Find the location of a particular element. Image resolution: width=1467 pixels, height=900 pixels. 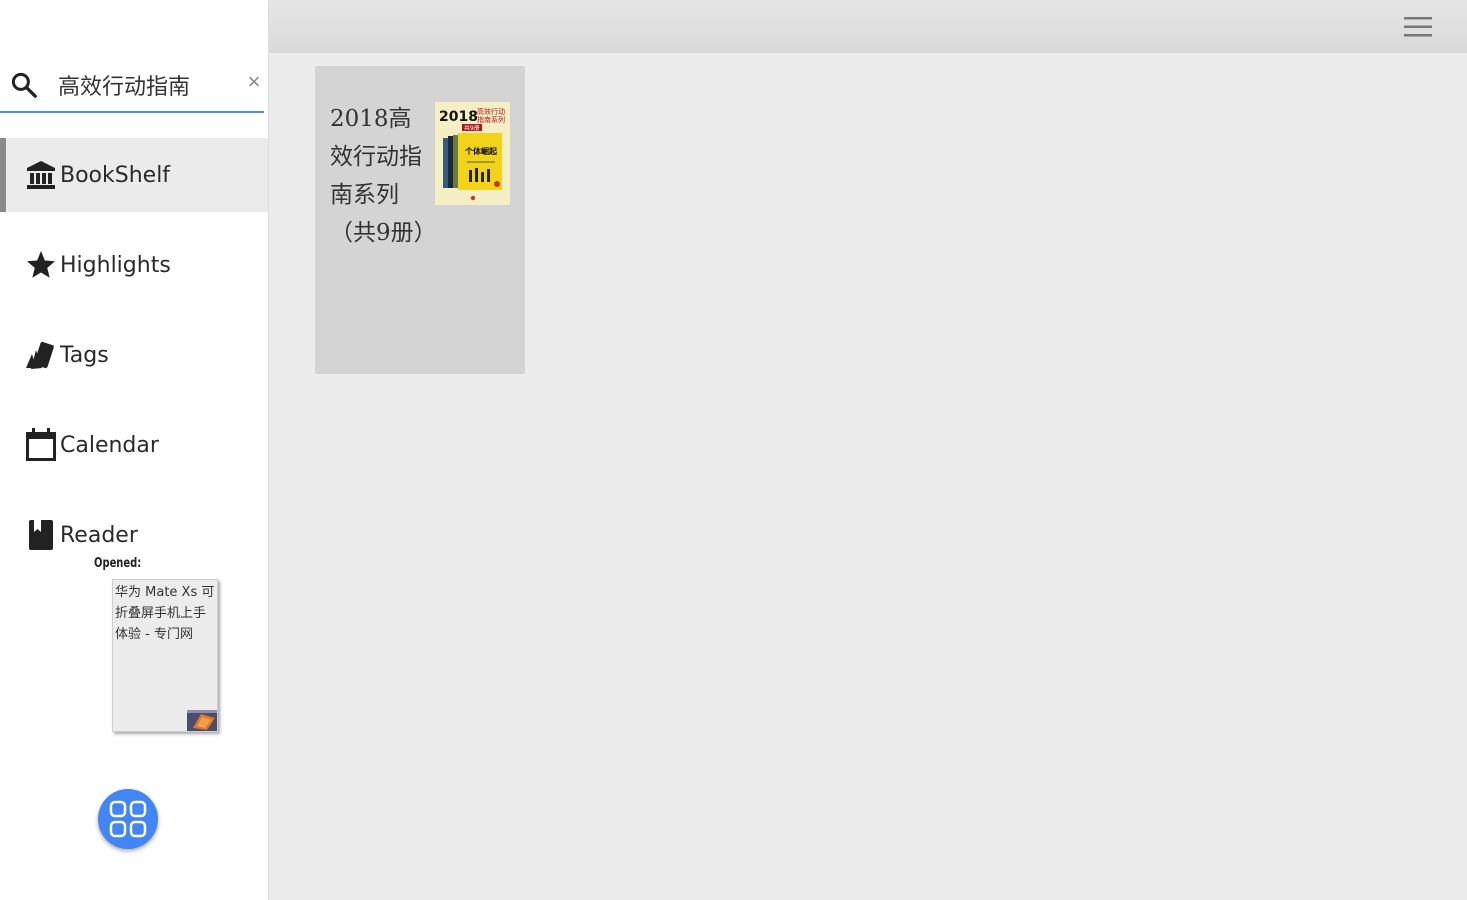

star-icon is located at coordinates (41, 265).